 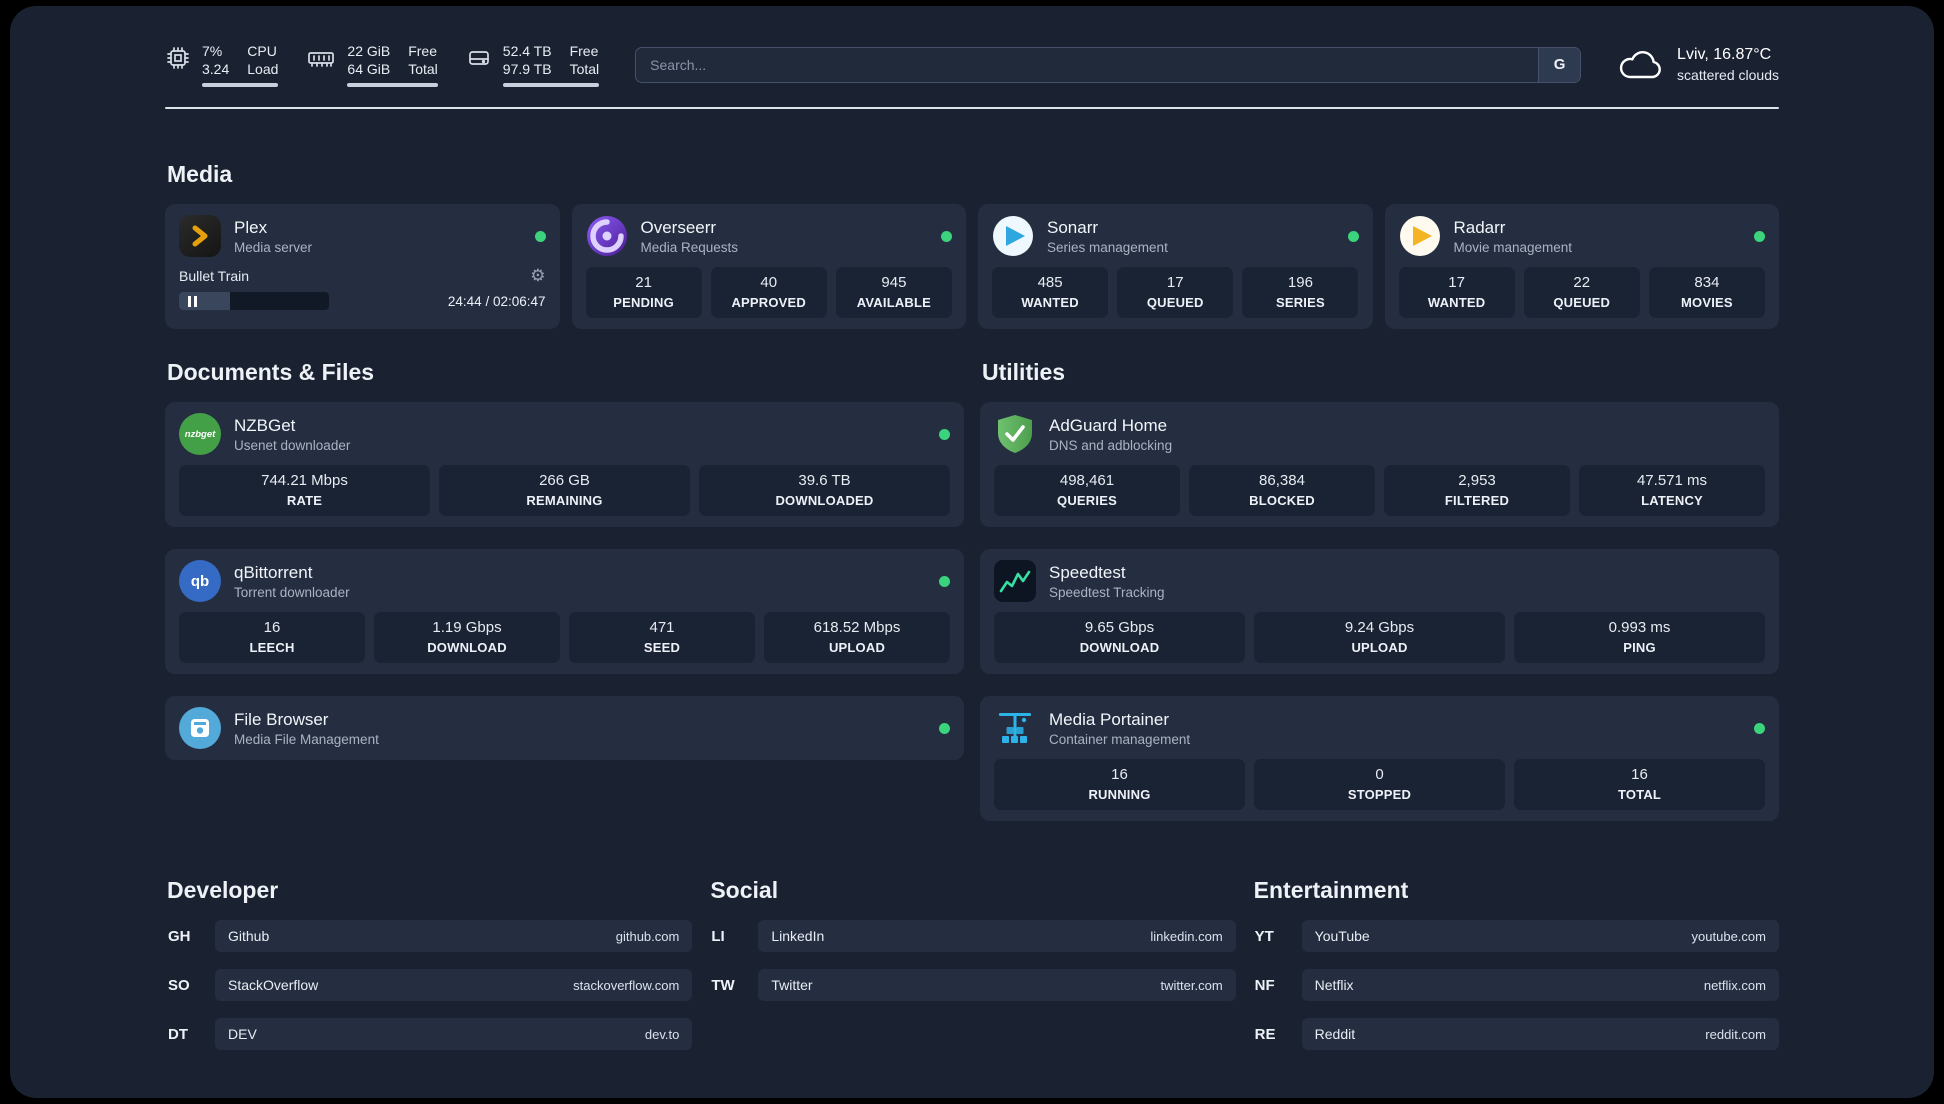 I want to click on stackoverflow-link: StackOverflow stackoverflow.com, so click(x=454, y=985).